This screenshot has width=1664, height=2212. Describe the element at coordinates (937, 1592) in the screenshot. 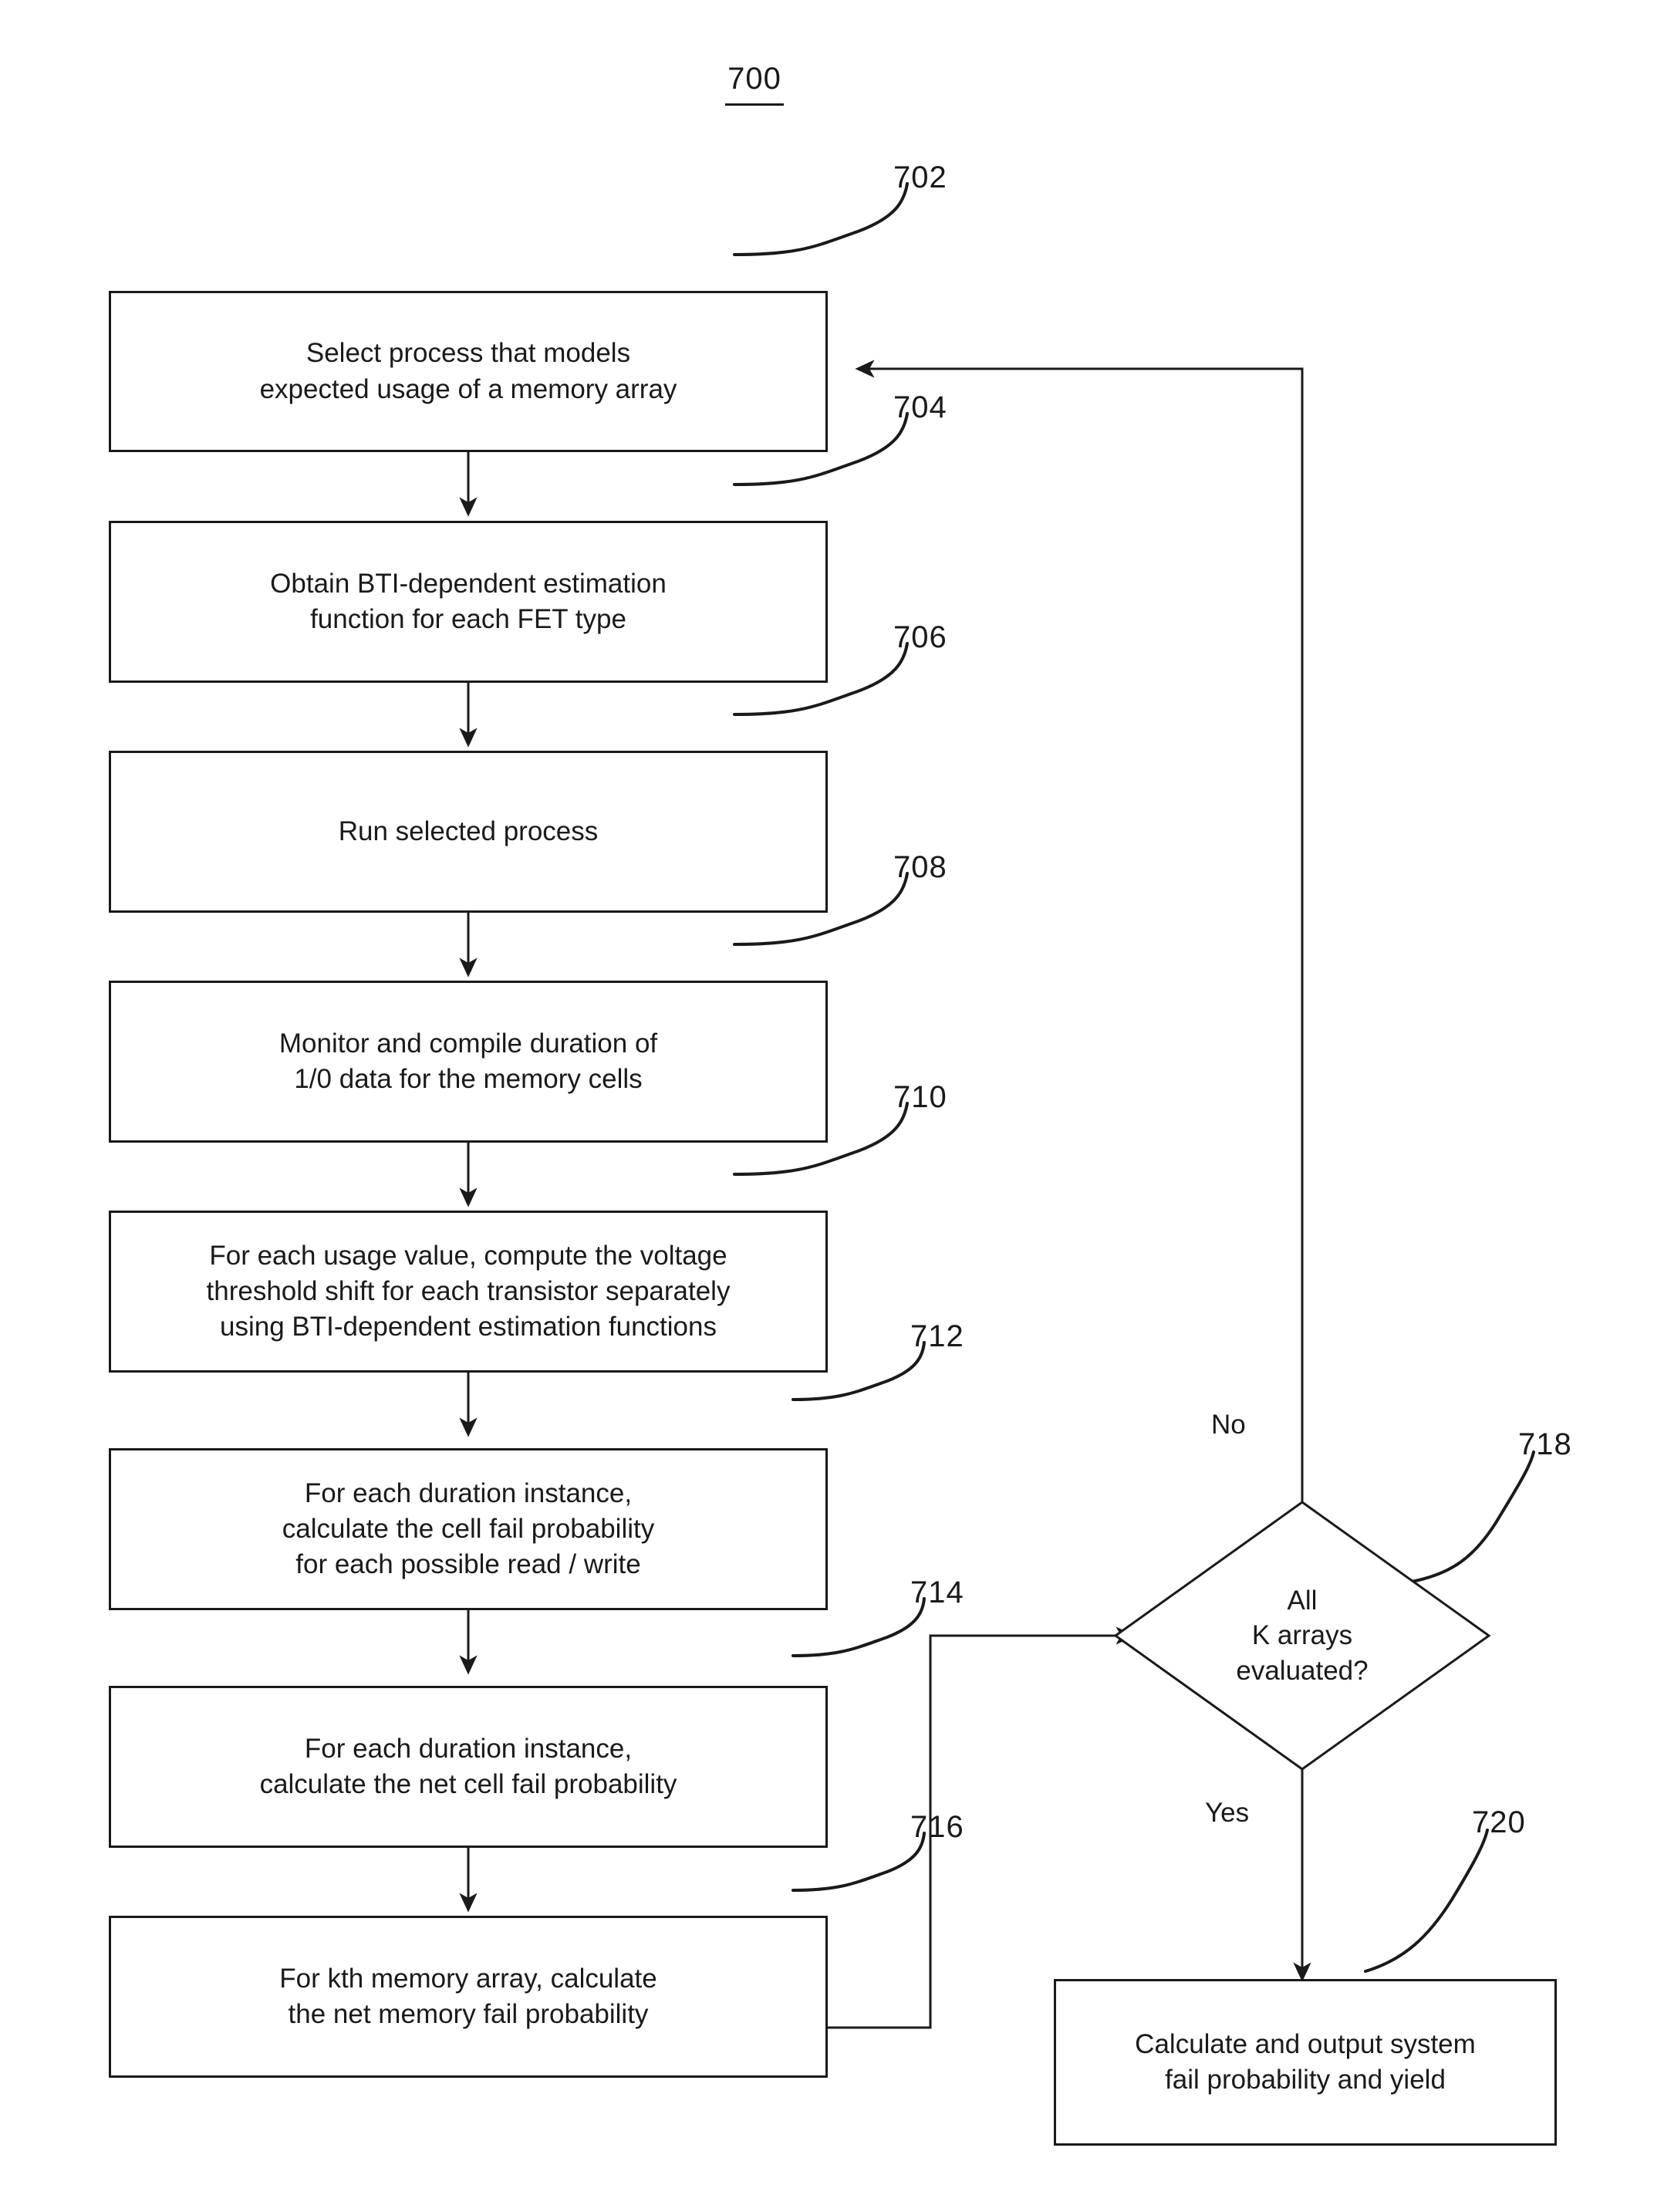

I see `ref-numeral-714: 714` at that location.